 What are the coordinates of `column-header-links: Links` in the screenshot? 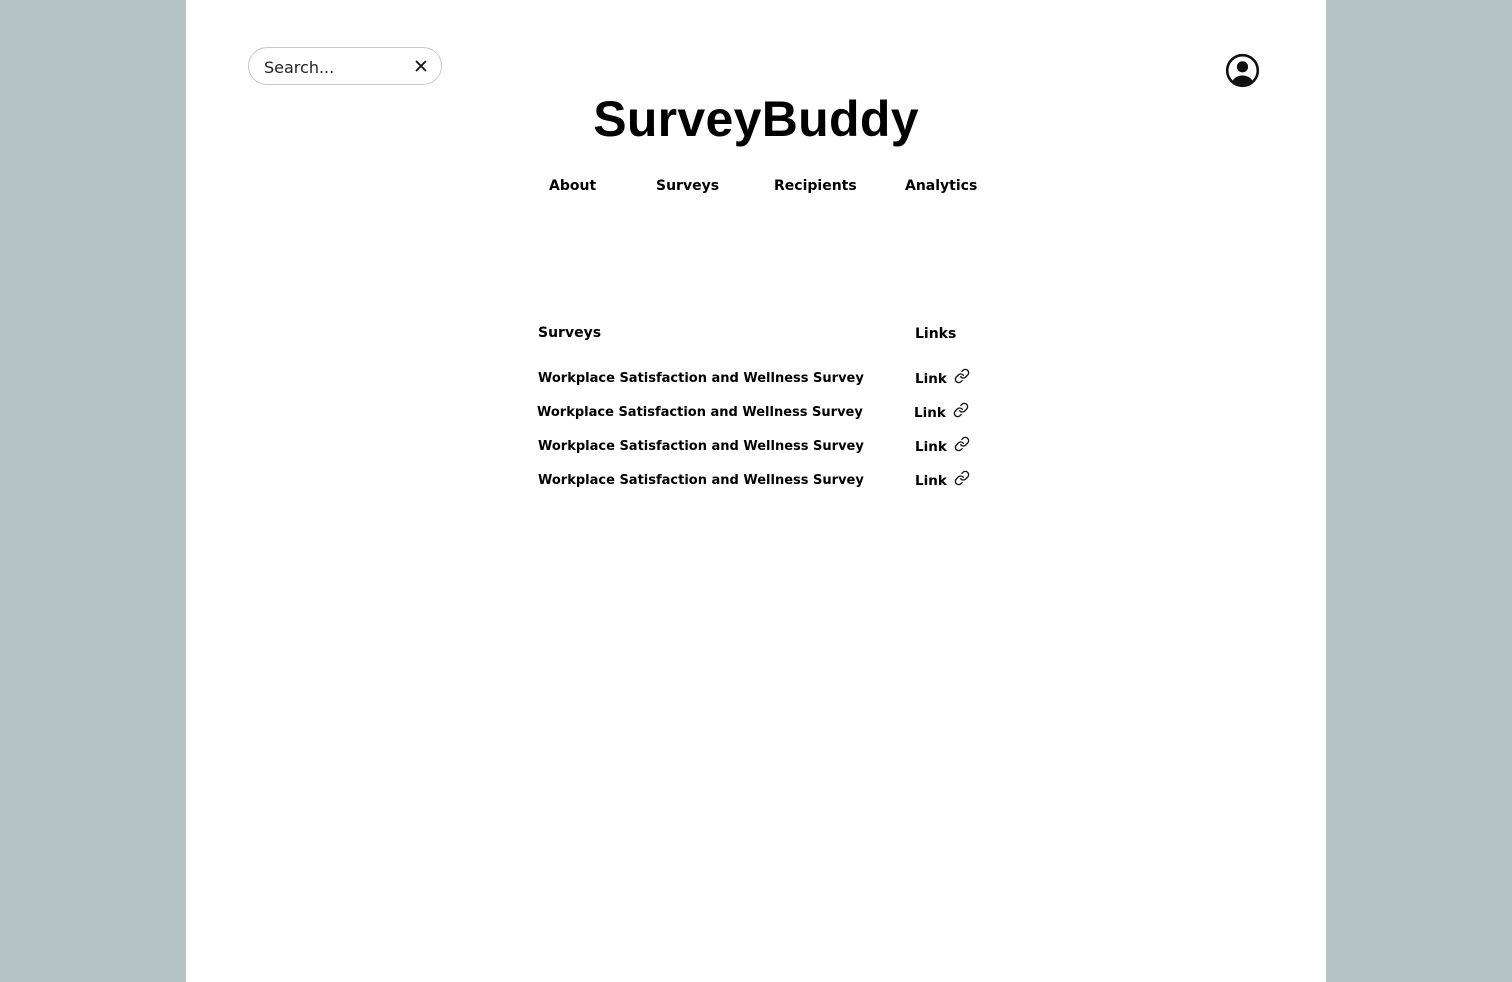 It's located at (936, 334).